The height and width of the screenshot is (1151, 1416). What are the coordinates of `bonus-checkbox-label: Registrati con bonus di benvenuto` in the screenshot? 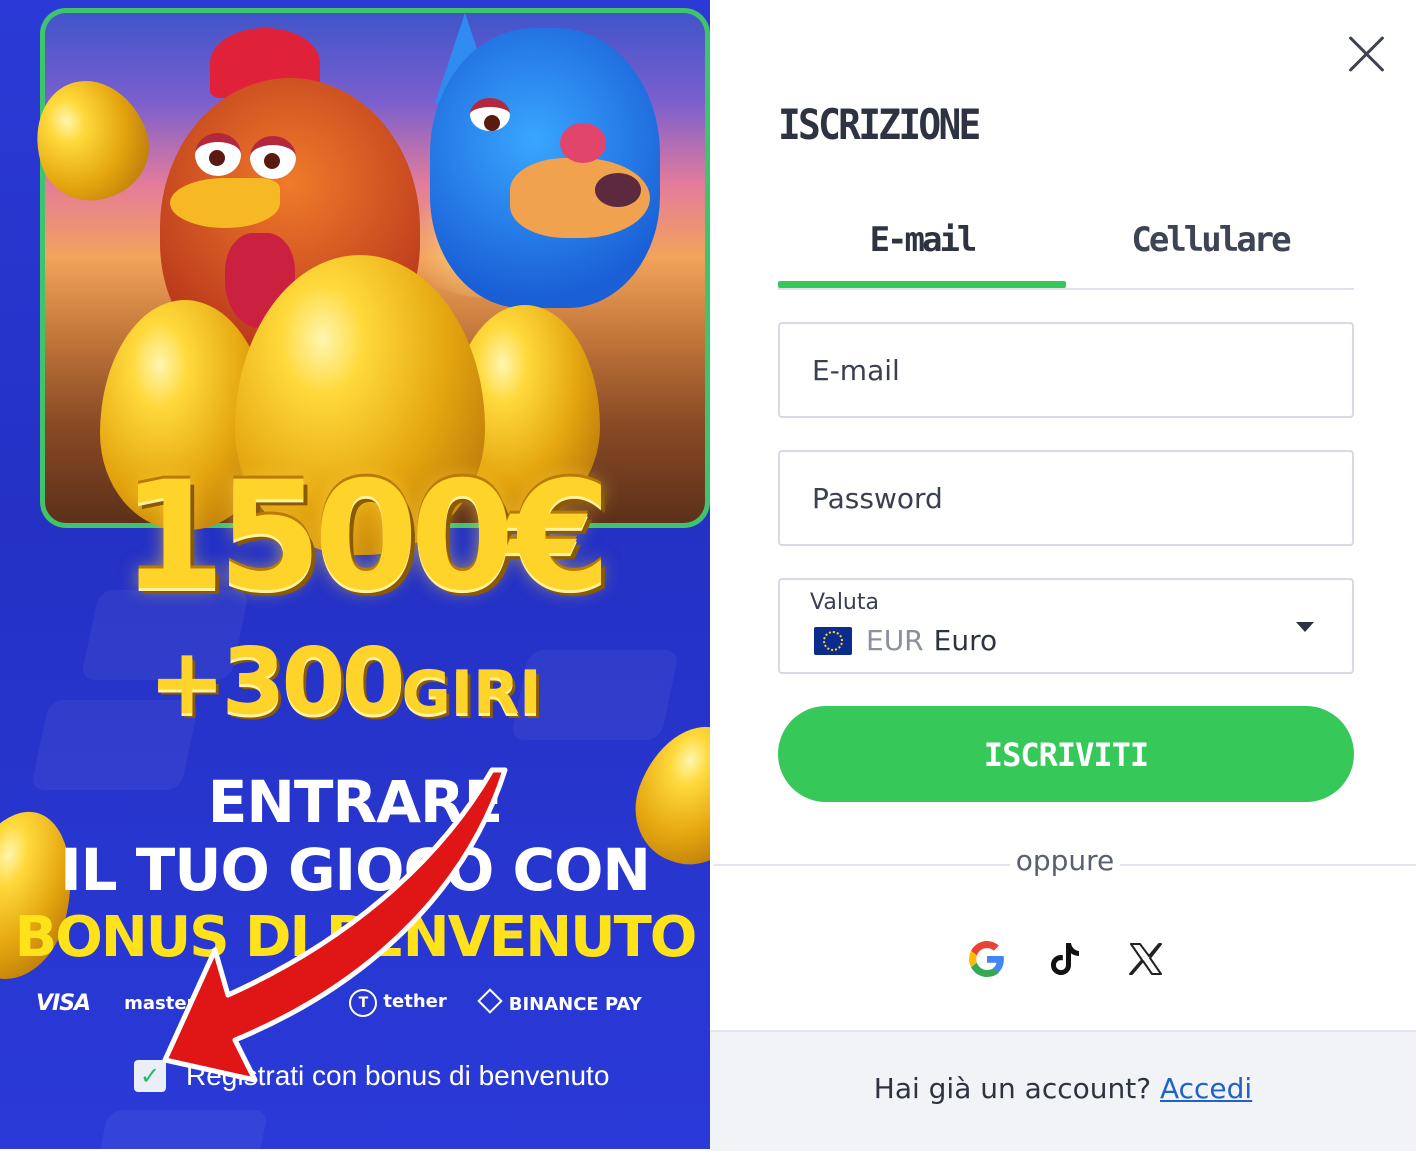 It's located at (397, 1076).